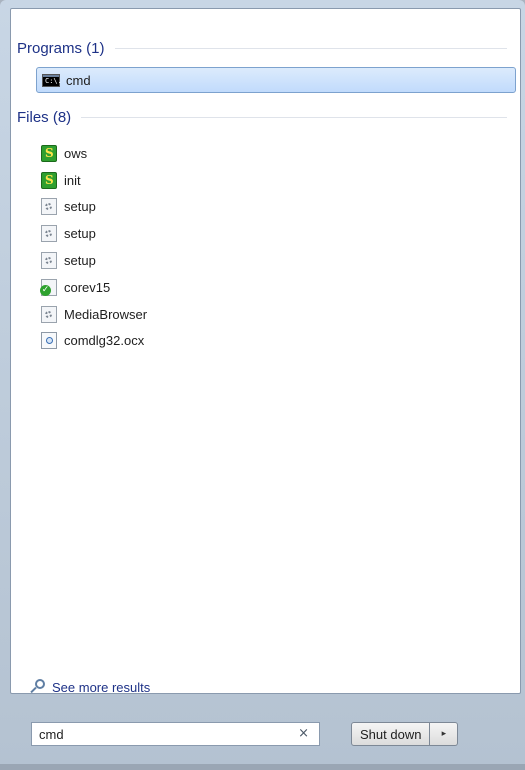  Describe the element at coordinates (191, 341) in the screenshot. I see `file-item-comdlg32: comdlg32.ocx` at that location.